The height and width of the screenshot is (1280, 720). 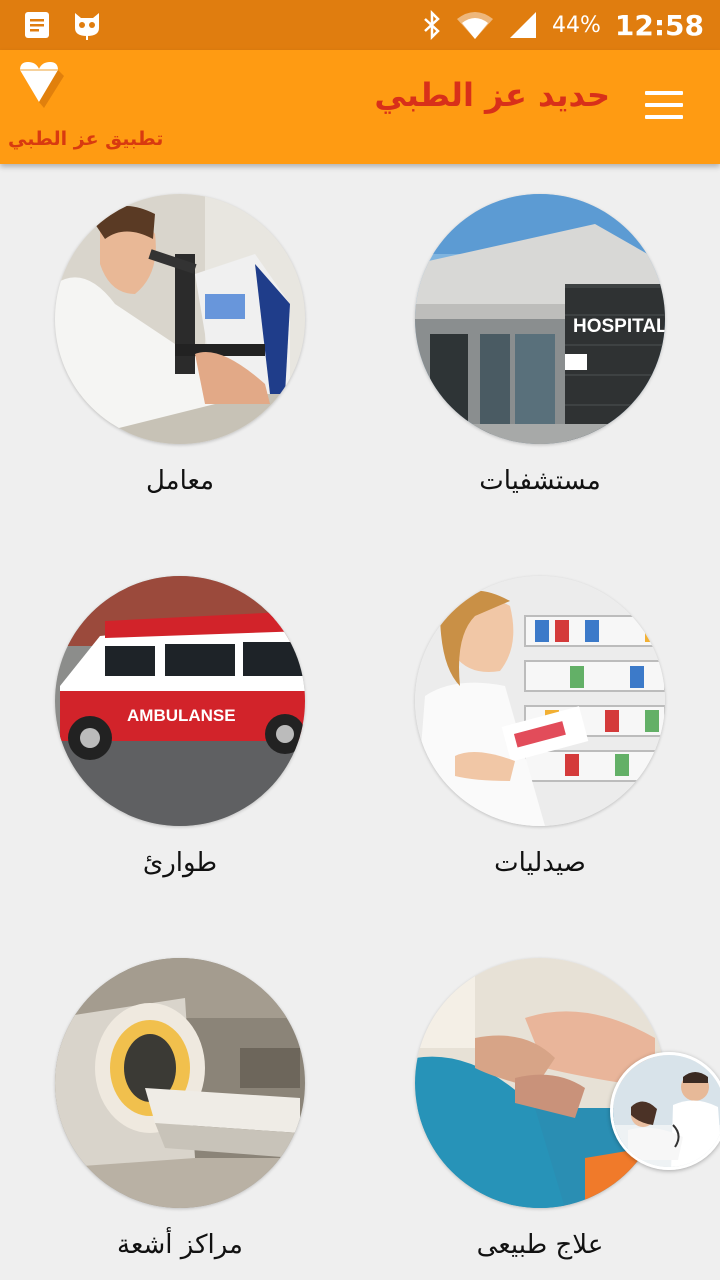 What do you see at coordinates (37, 25) in the screenshot?
I see `notes-notification-icon` at bounding box center [37, 25].